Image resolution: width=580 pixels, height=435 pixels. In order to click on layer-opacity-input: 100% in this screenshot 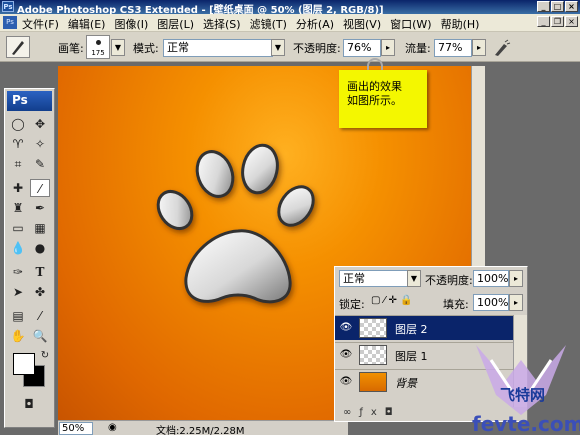, I will do `click(491, 278)`.